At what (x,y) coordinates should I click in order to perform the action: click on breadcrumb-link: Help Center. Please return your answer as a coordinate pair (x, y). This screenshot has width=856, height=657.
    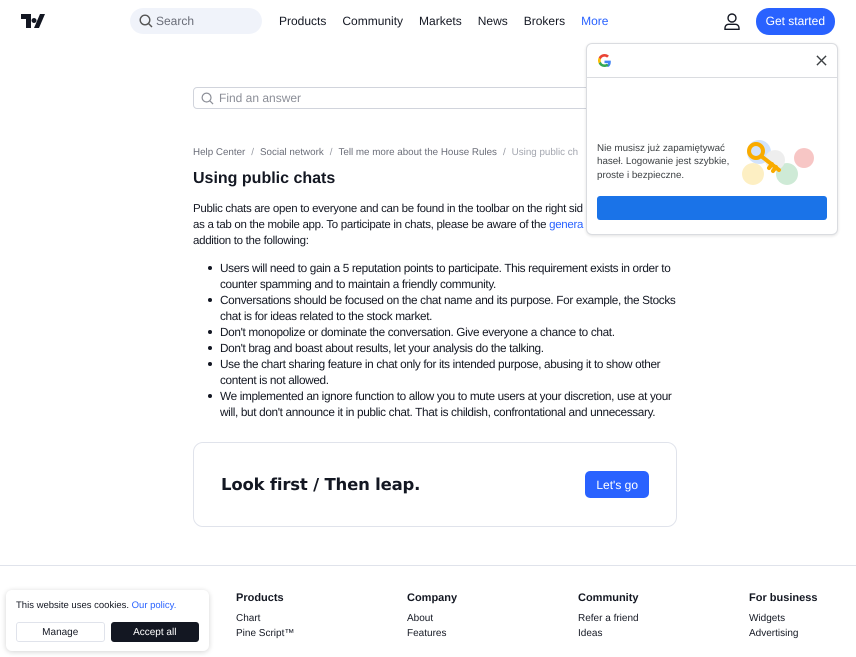
    Looking at the image, I should click on (219, 152).